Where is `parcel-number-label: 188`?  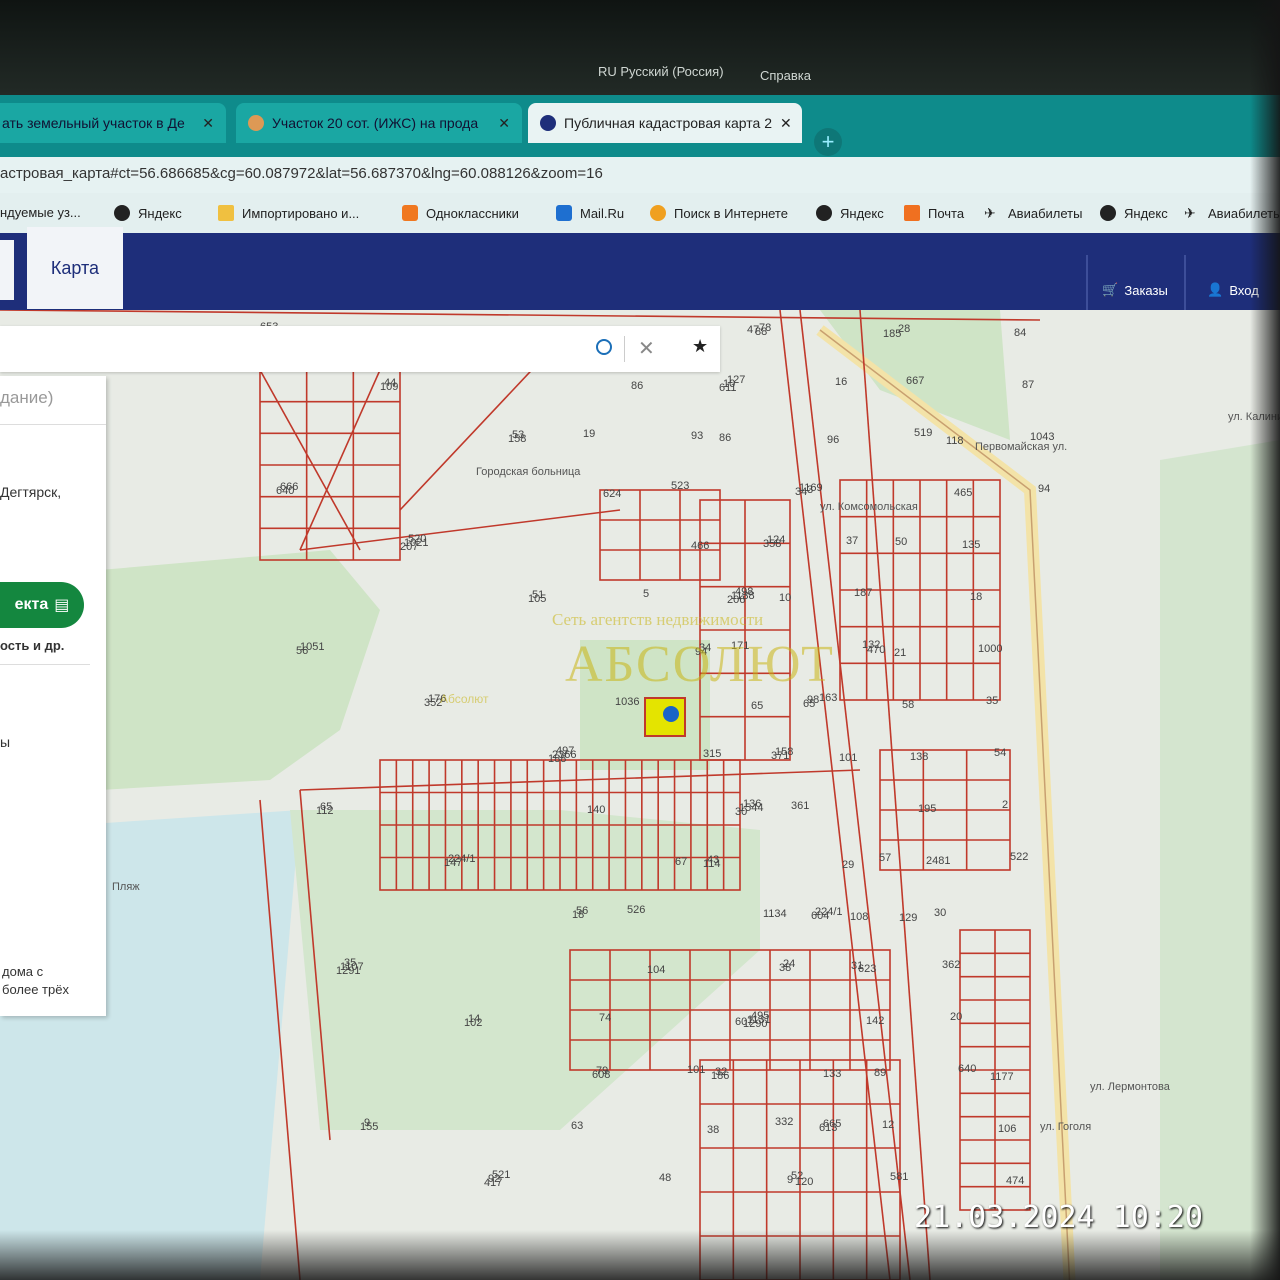 parcel-number-label: 188 is located at coordinates (557, 759).